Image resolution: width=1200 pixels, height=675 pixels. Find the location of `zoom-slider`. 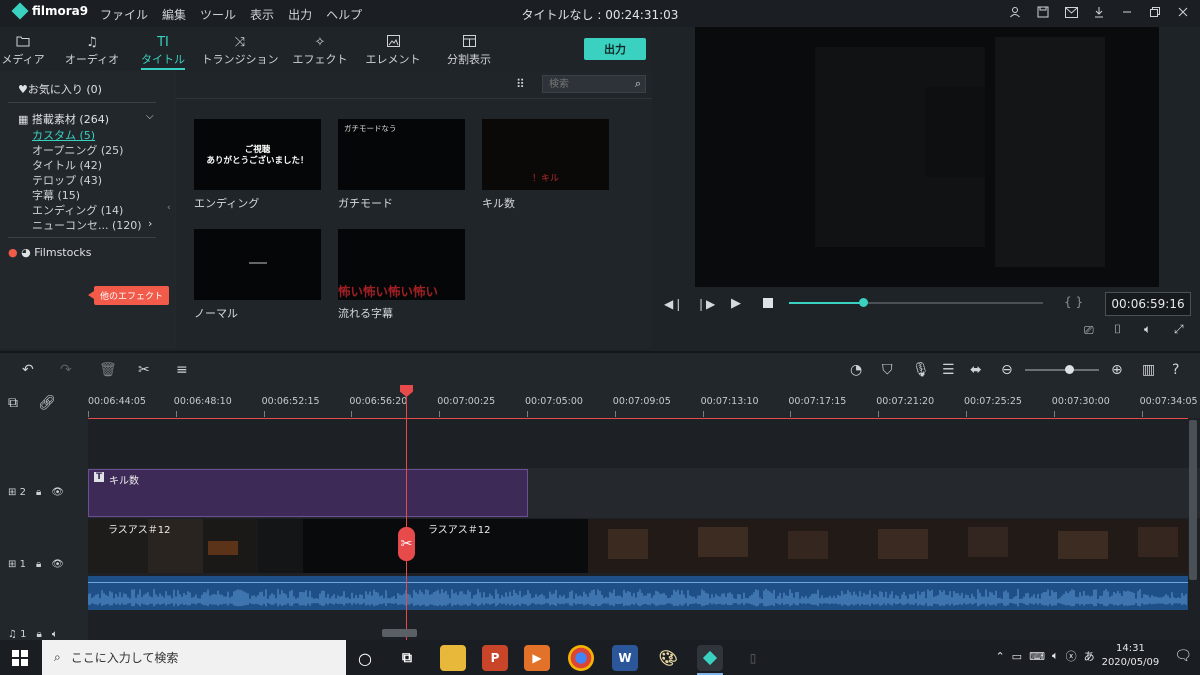

zoom-slider is located at coordinates (1062, 370).